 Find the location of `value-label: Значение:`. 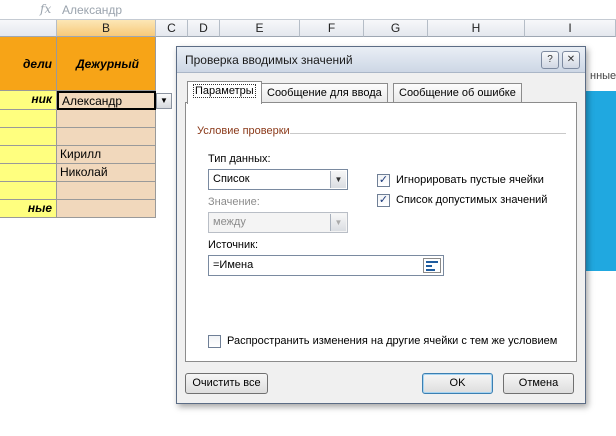

value-label: Значение: is located at coordinates (234, 202).